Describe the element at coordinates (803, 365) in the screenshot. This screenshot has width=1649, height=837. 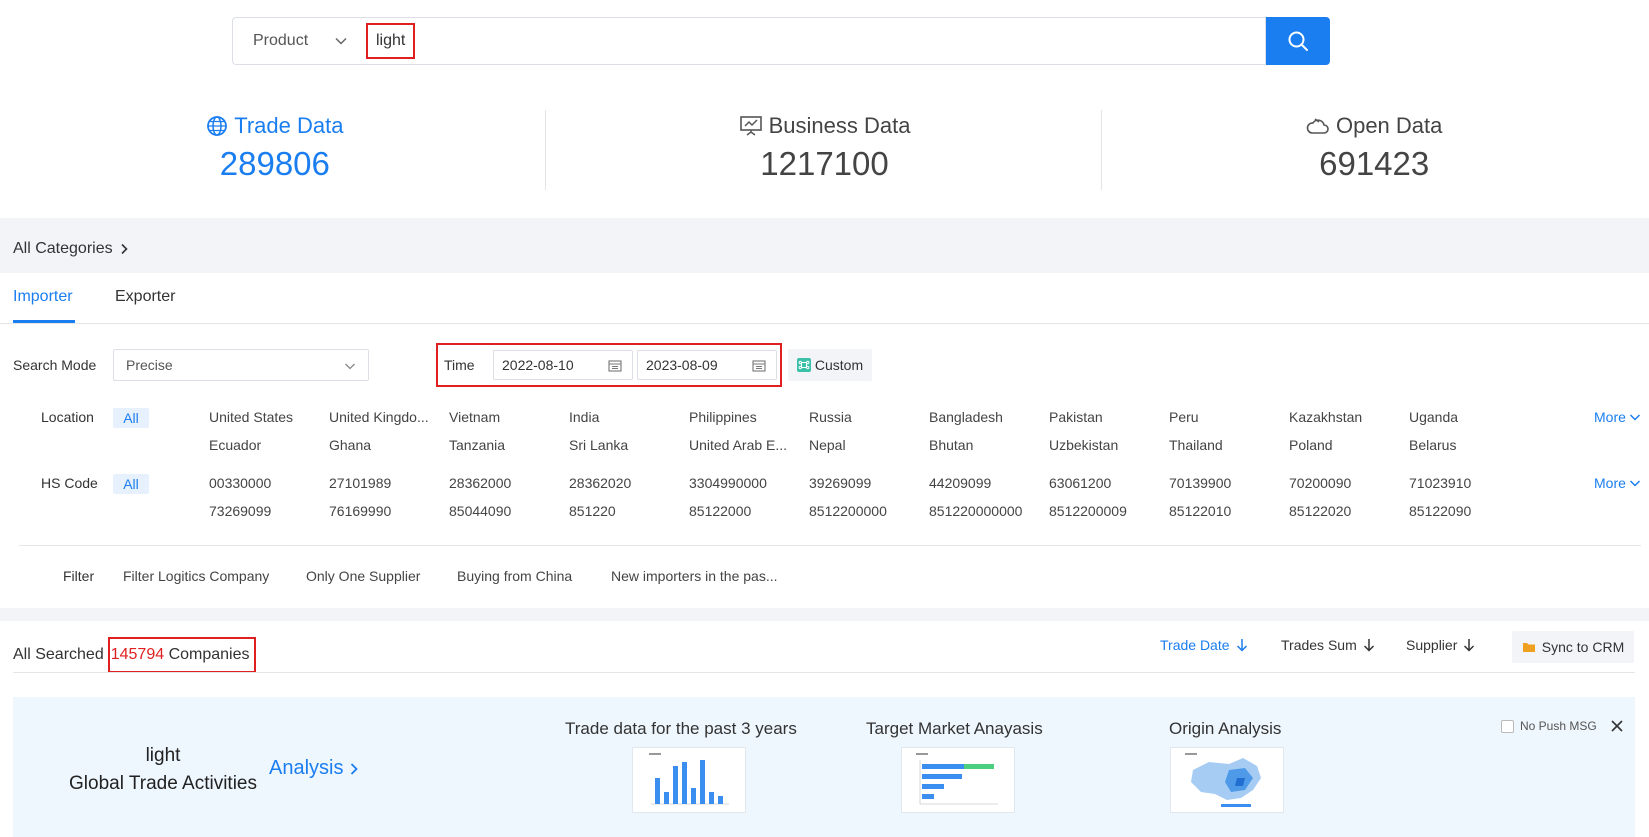
I see `command-icon` at that location.